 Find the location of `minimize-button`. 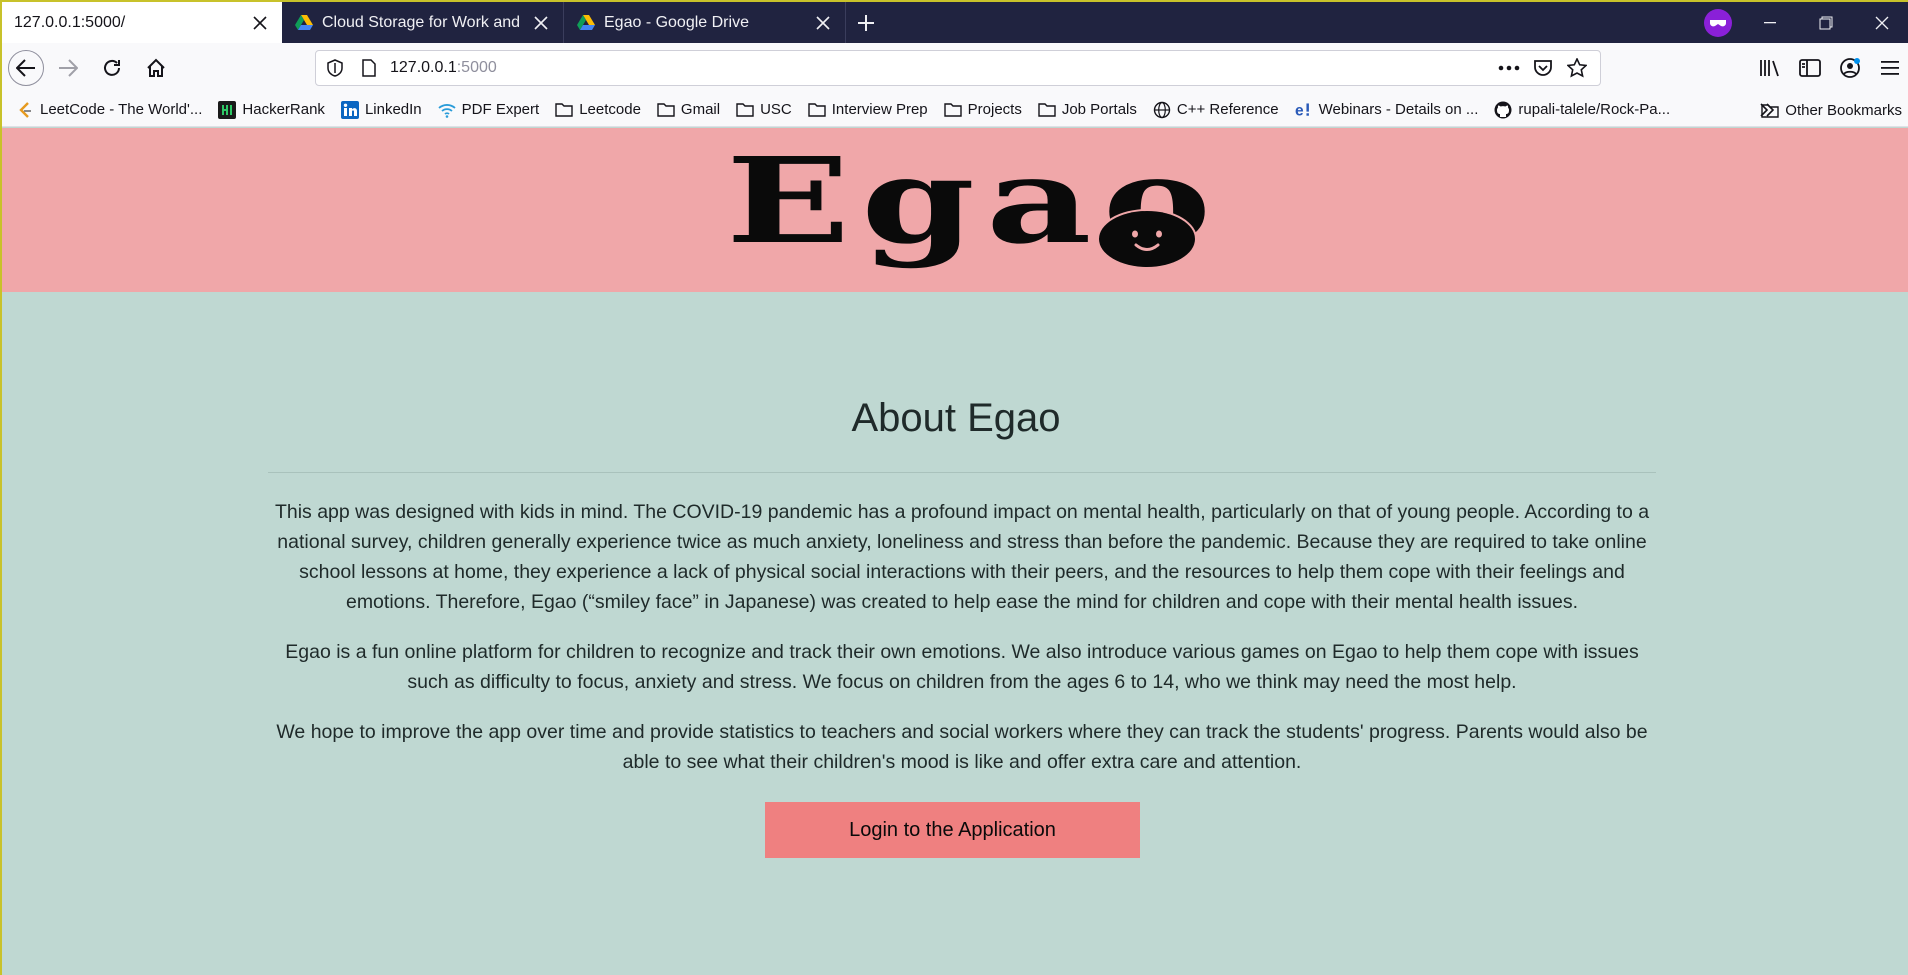

minimize-button is located at coordinates (1770, 22).